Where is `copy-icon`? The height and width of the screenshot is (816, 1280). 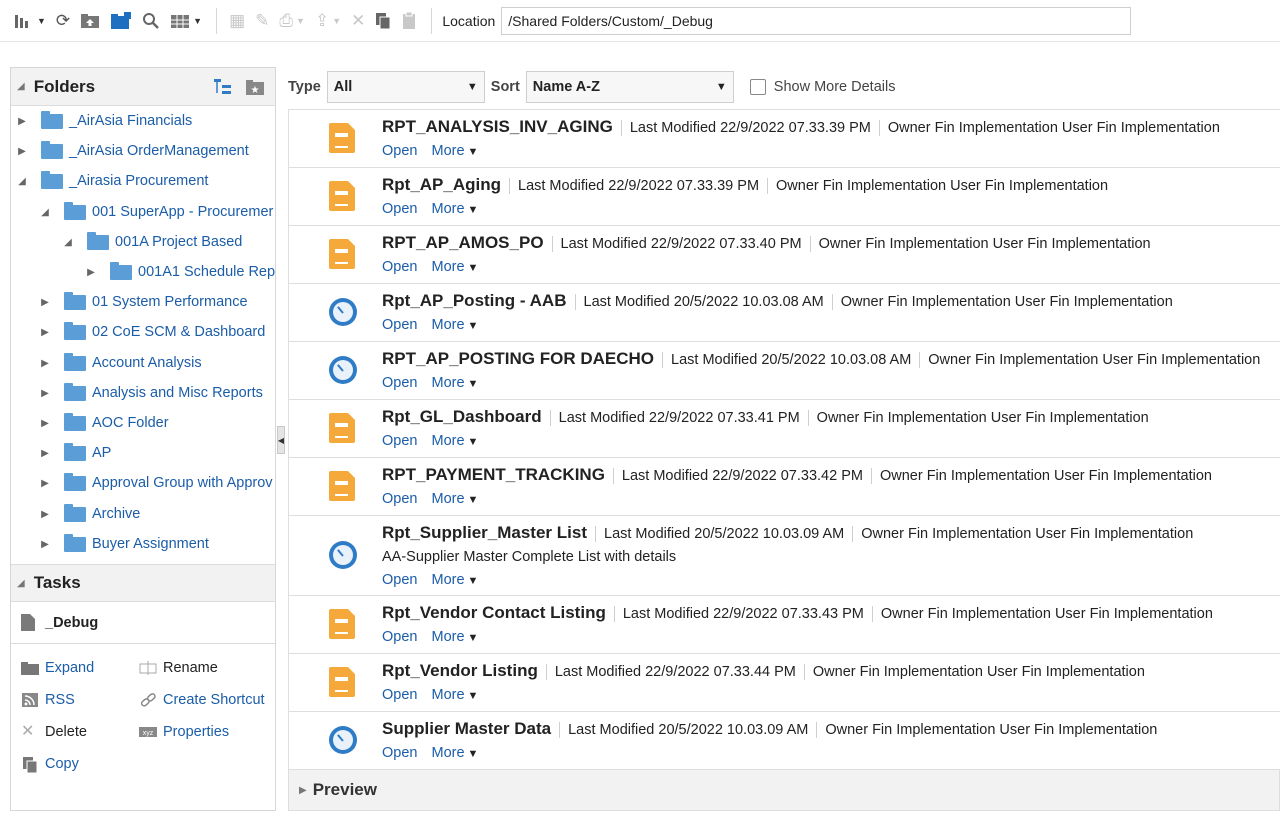 copy-icon is located at coordinates (383, 21).